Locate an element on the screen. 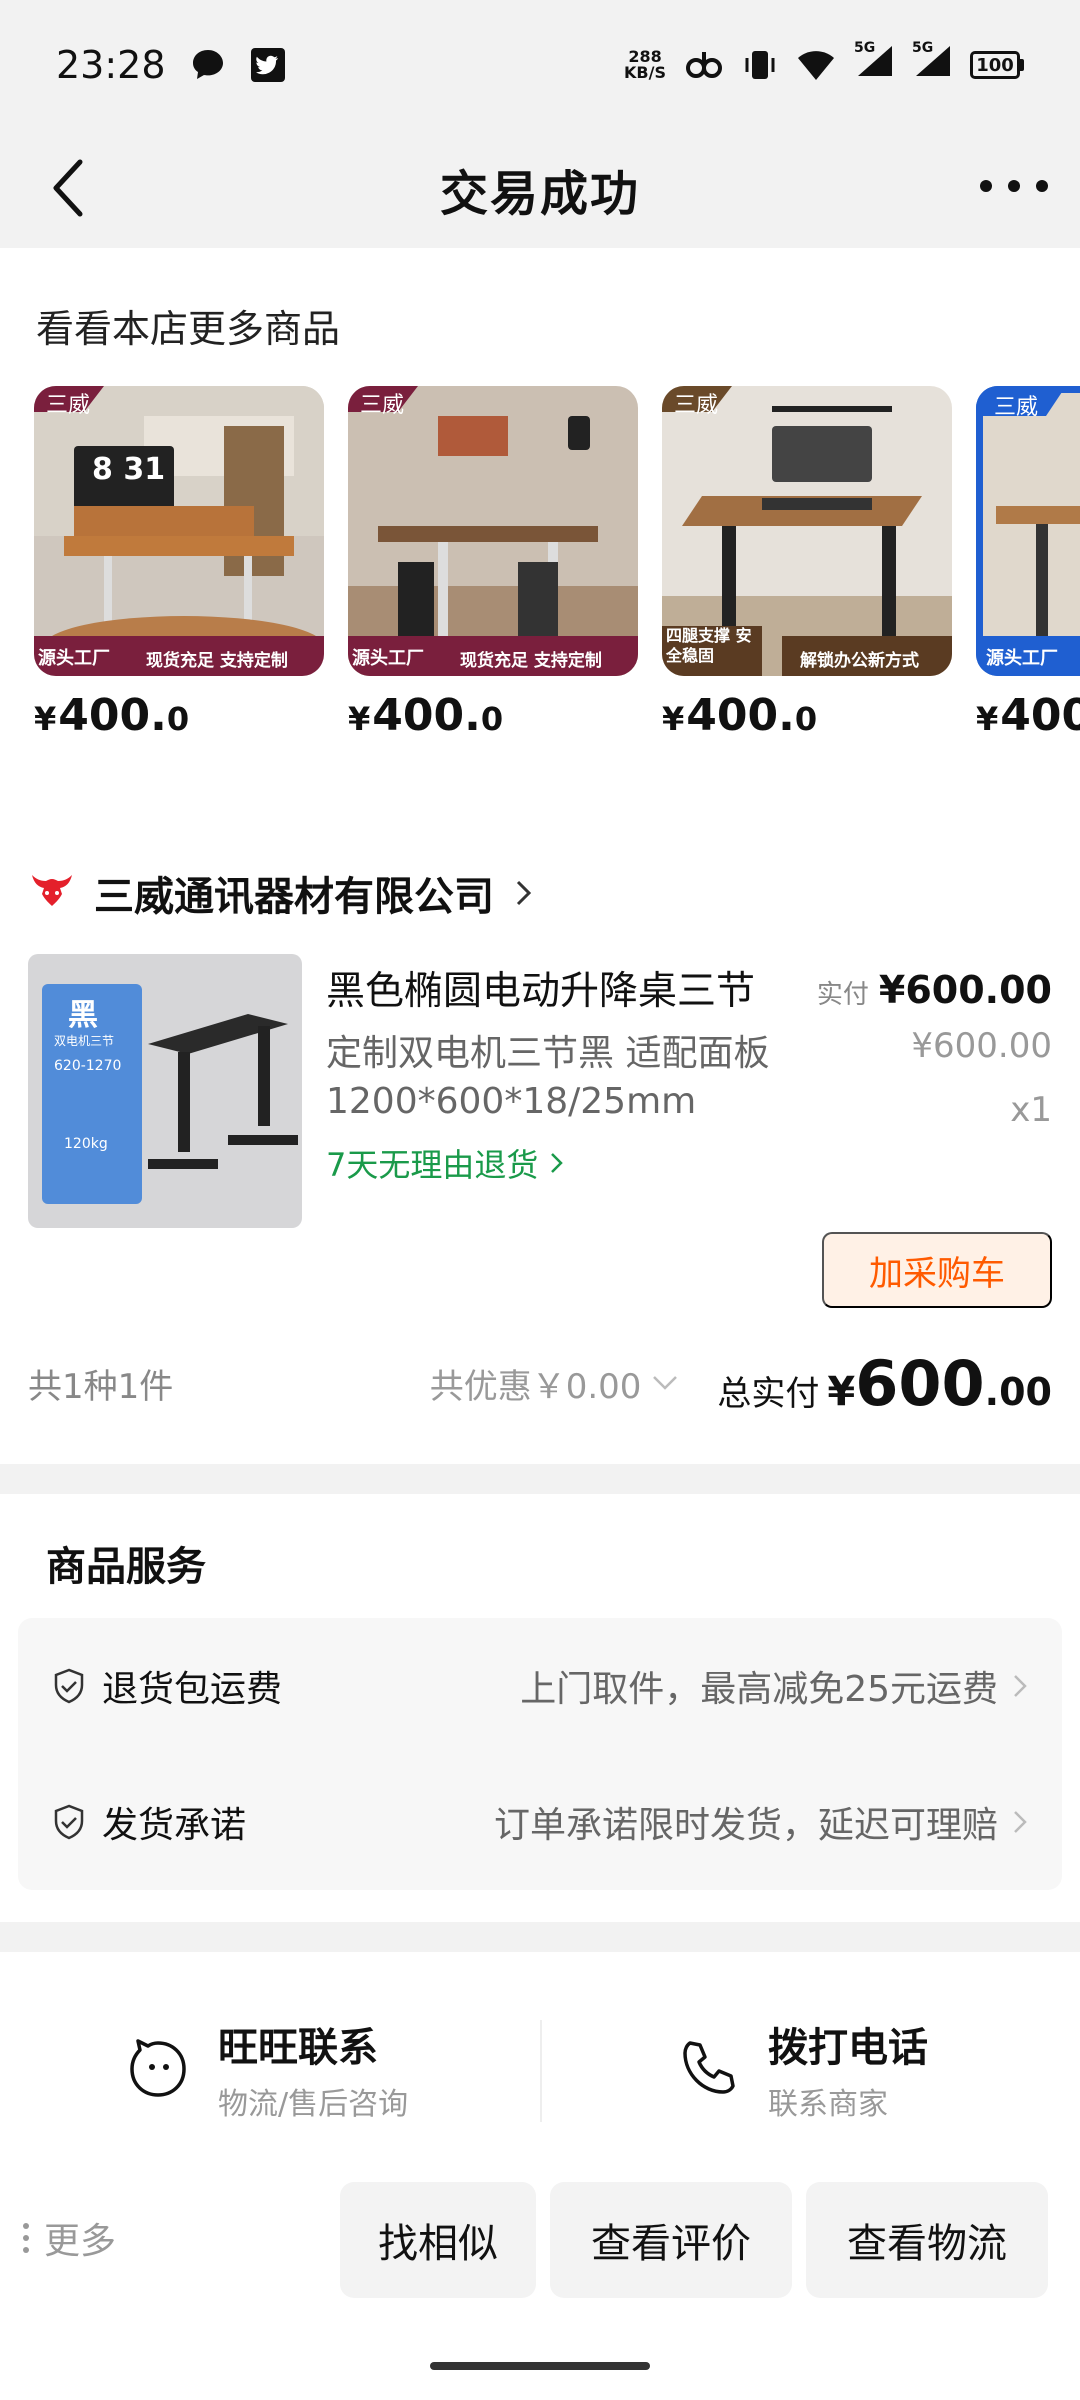  service-desc: 上门取件，最高减免25元运费 is located at coordinates (759, 1689).